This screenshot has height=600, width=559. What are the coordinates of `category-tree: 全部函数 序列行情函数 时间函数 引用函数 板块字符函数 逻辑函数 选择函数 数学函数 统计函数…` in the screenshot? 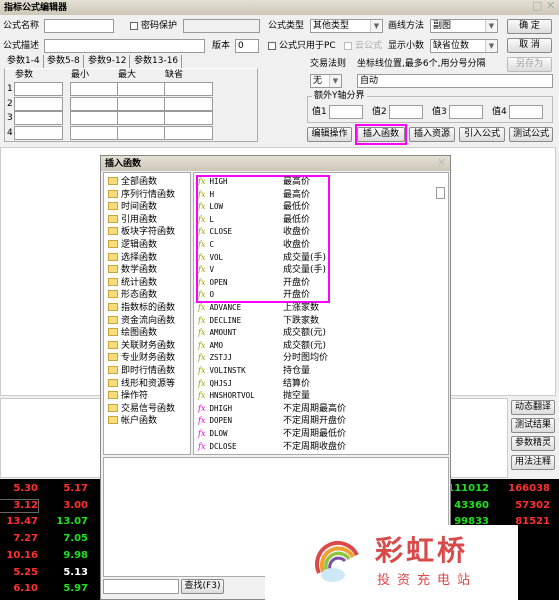 It's located at (147, 313).